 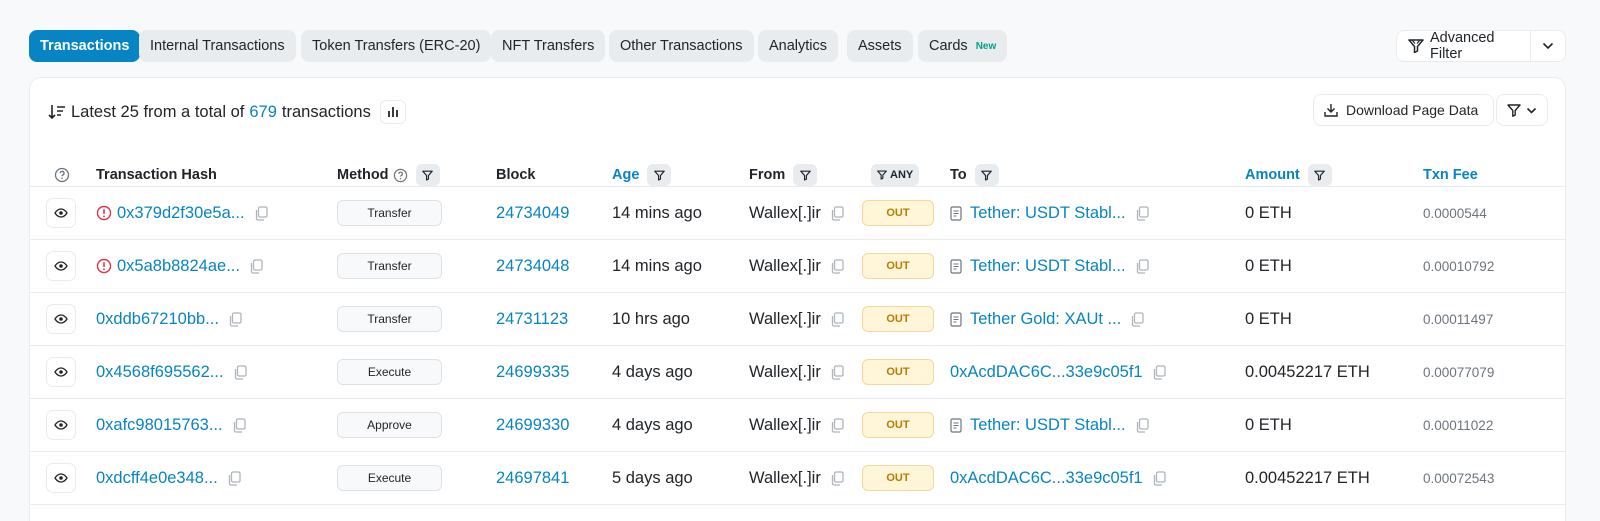 I want to click on tab-token-transfers: Token Transfers (ERC-20), so click(x=396, y=46).